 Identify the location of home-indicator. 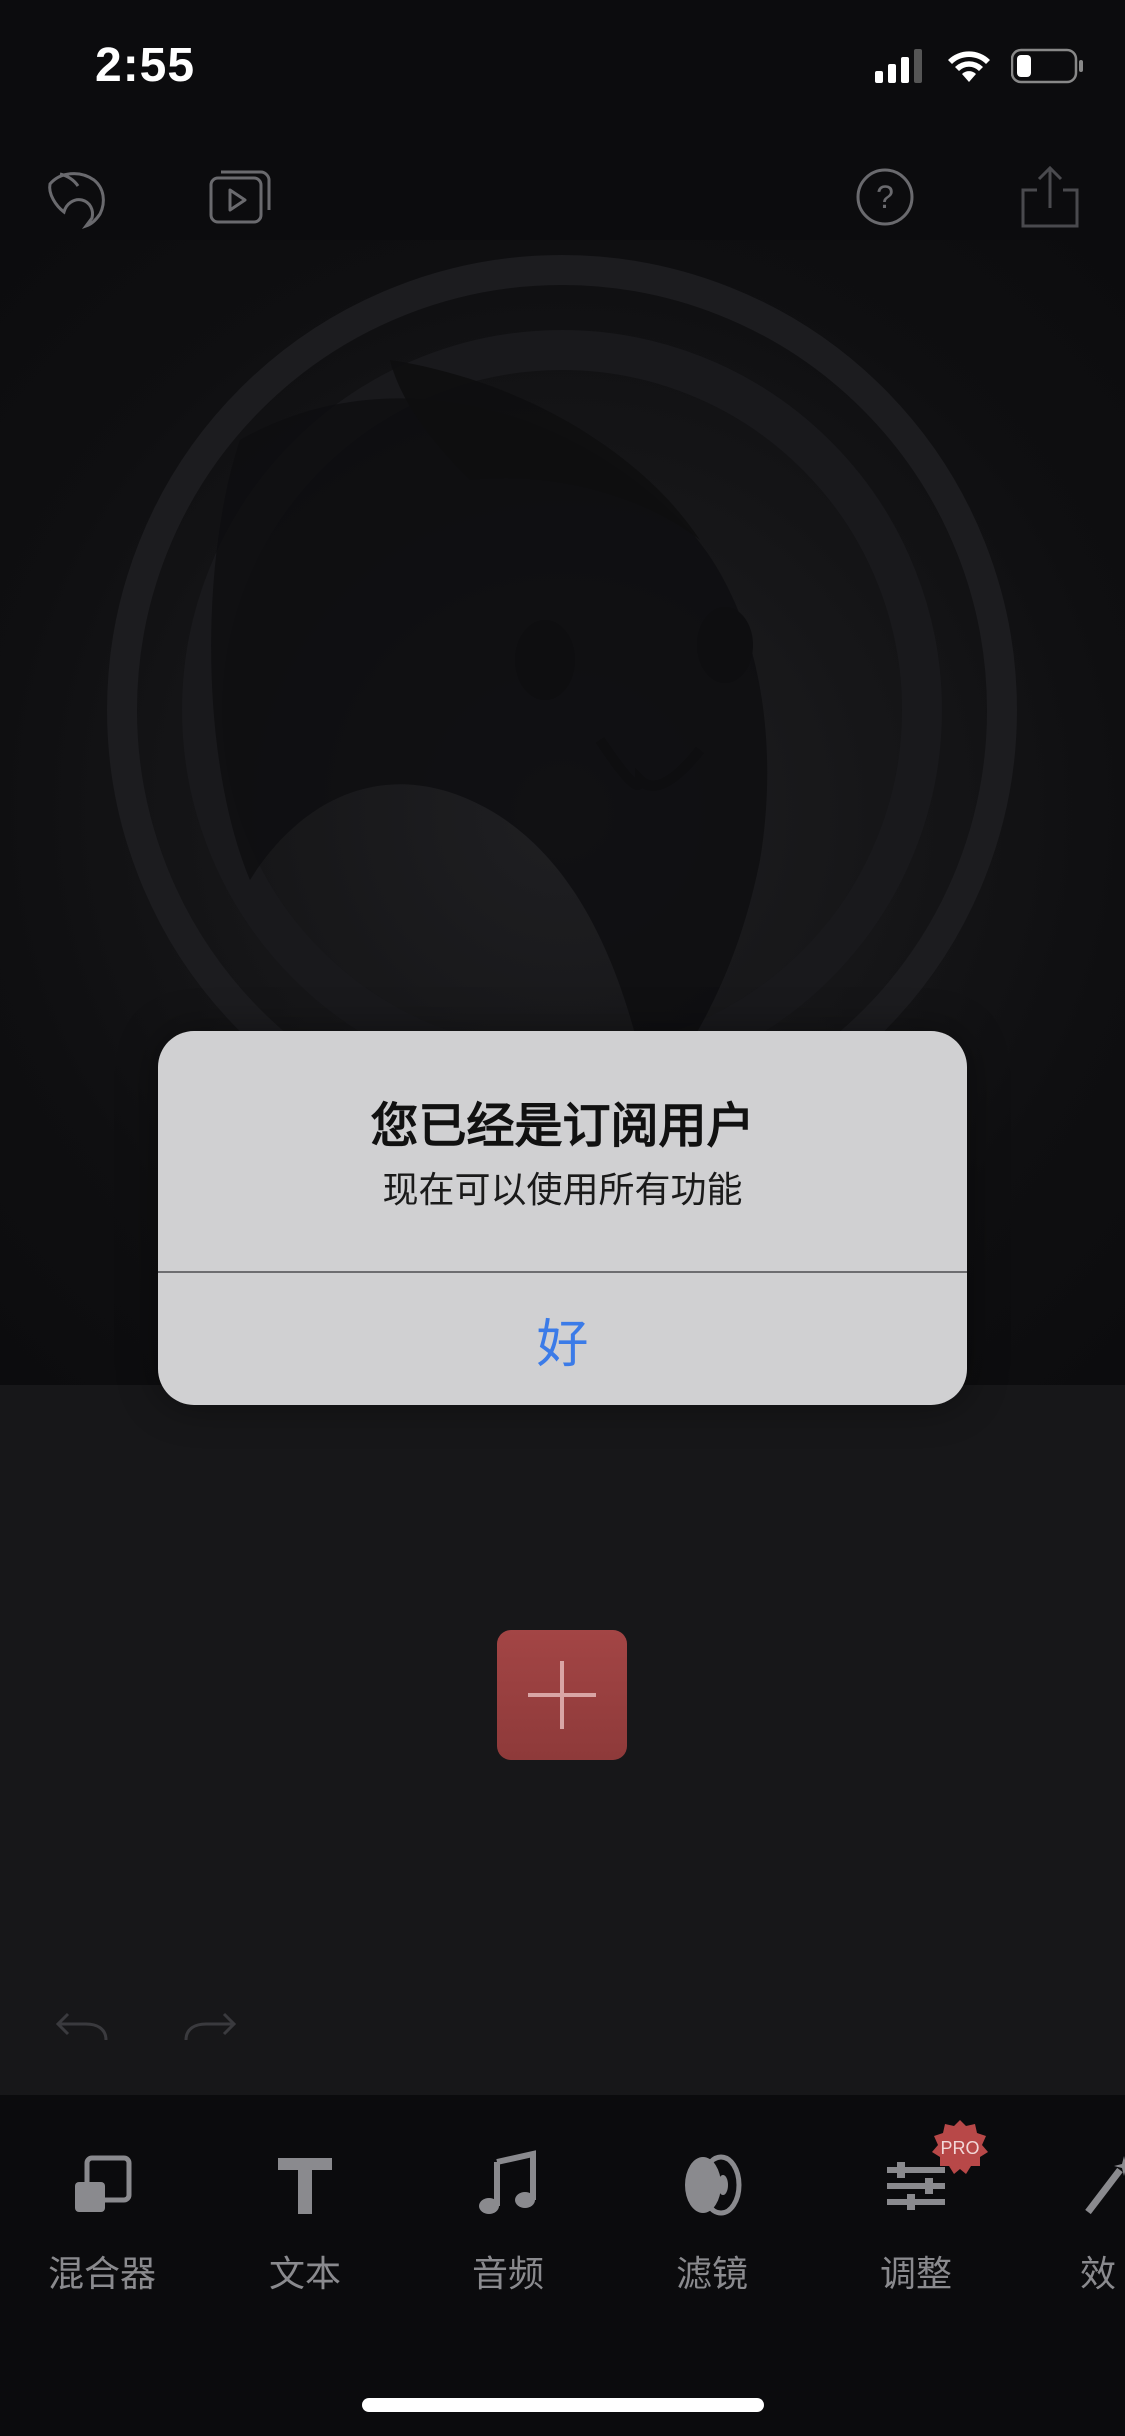
(563, 2405).